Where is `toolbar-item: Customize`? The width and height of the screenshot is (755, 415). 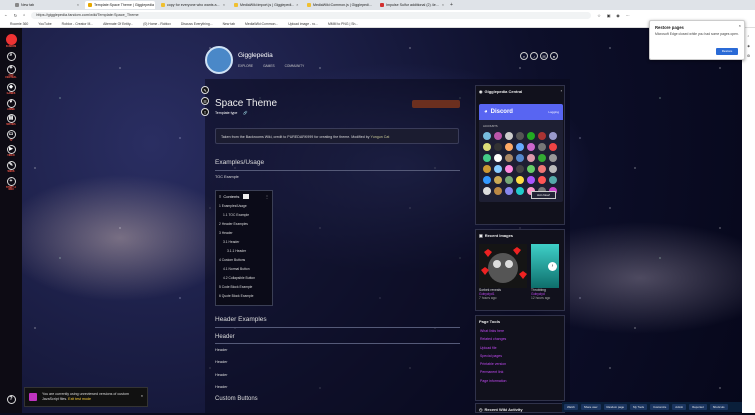
toolbar-item: Customize is located at coordinates (659, 407).